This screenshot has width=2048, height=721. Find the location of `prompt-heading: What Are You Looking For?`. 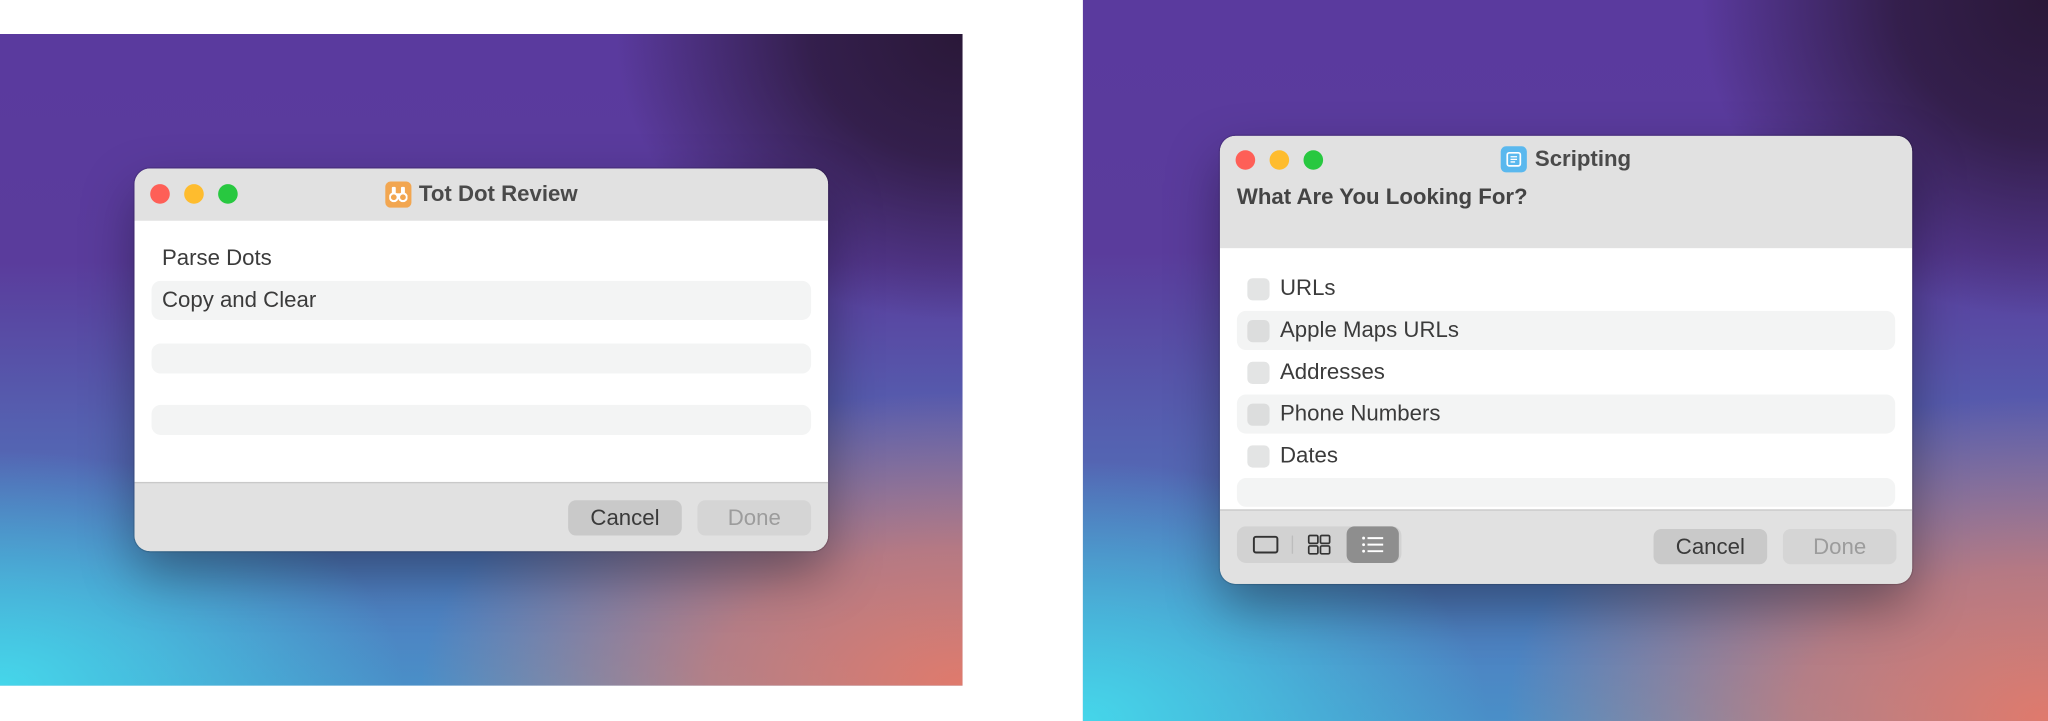

prompt-heading: What Are You Looking For? is located at coordinates (1566, 215).